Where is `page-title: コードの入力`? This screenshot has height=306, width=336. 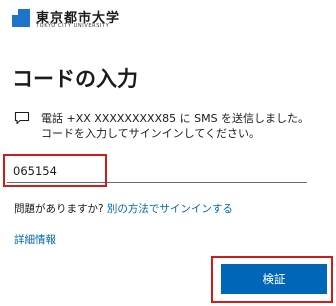 page-title: コードの入力 is located at coordinates (75, 79).